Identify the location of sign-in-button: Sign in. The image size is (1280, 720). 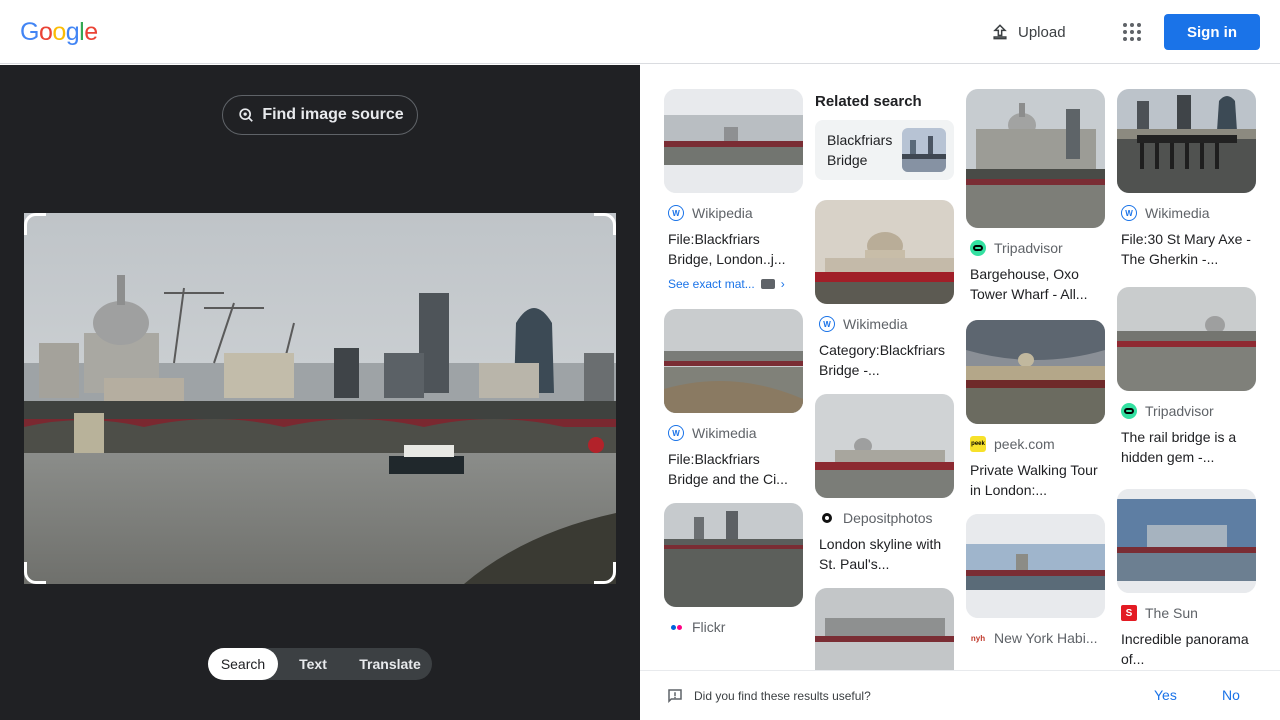
(1212, 32).